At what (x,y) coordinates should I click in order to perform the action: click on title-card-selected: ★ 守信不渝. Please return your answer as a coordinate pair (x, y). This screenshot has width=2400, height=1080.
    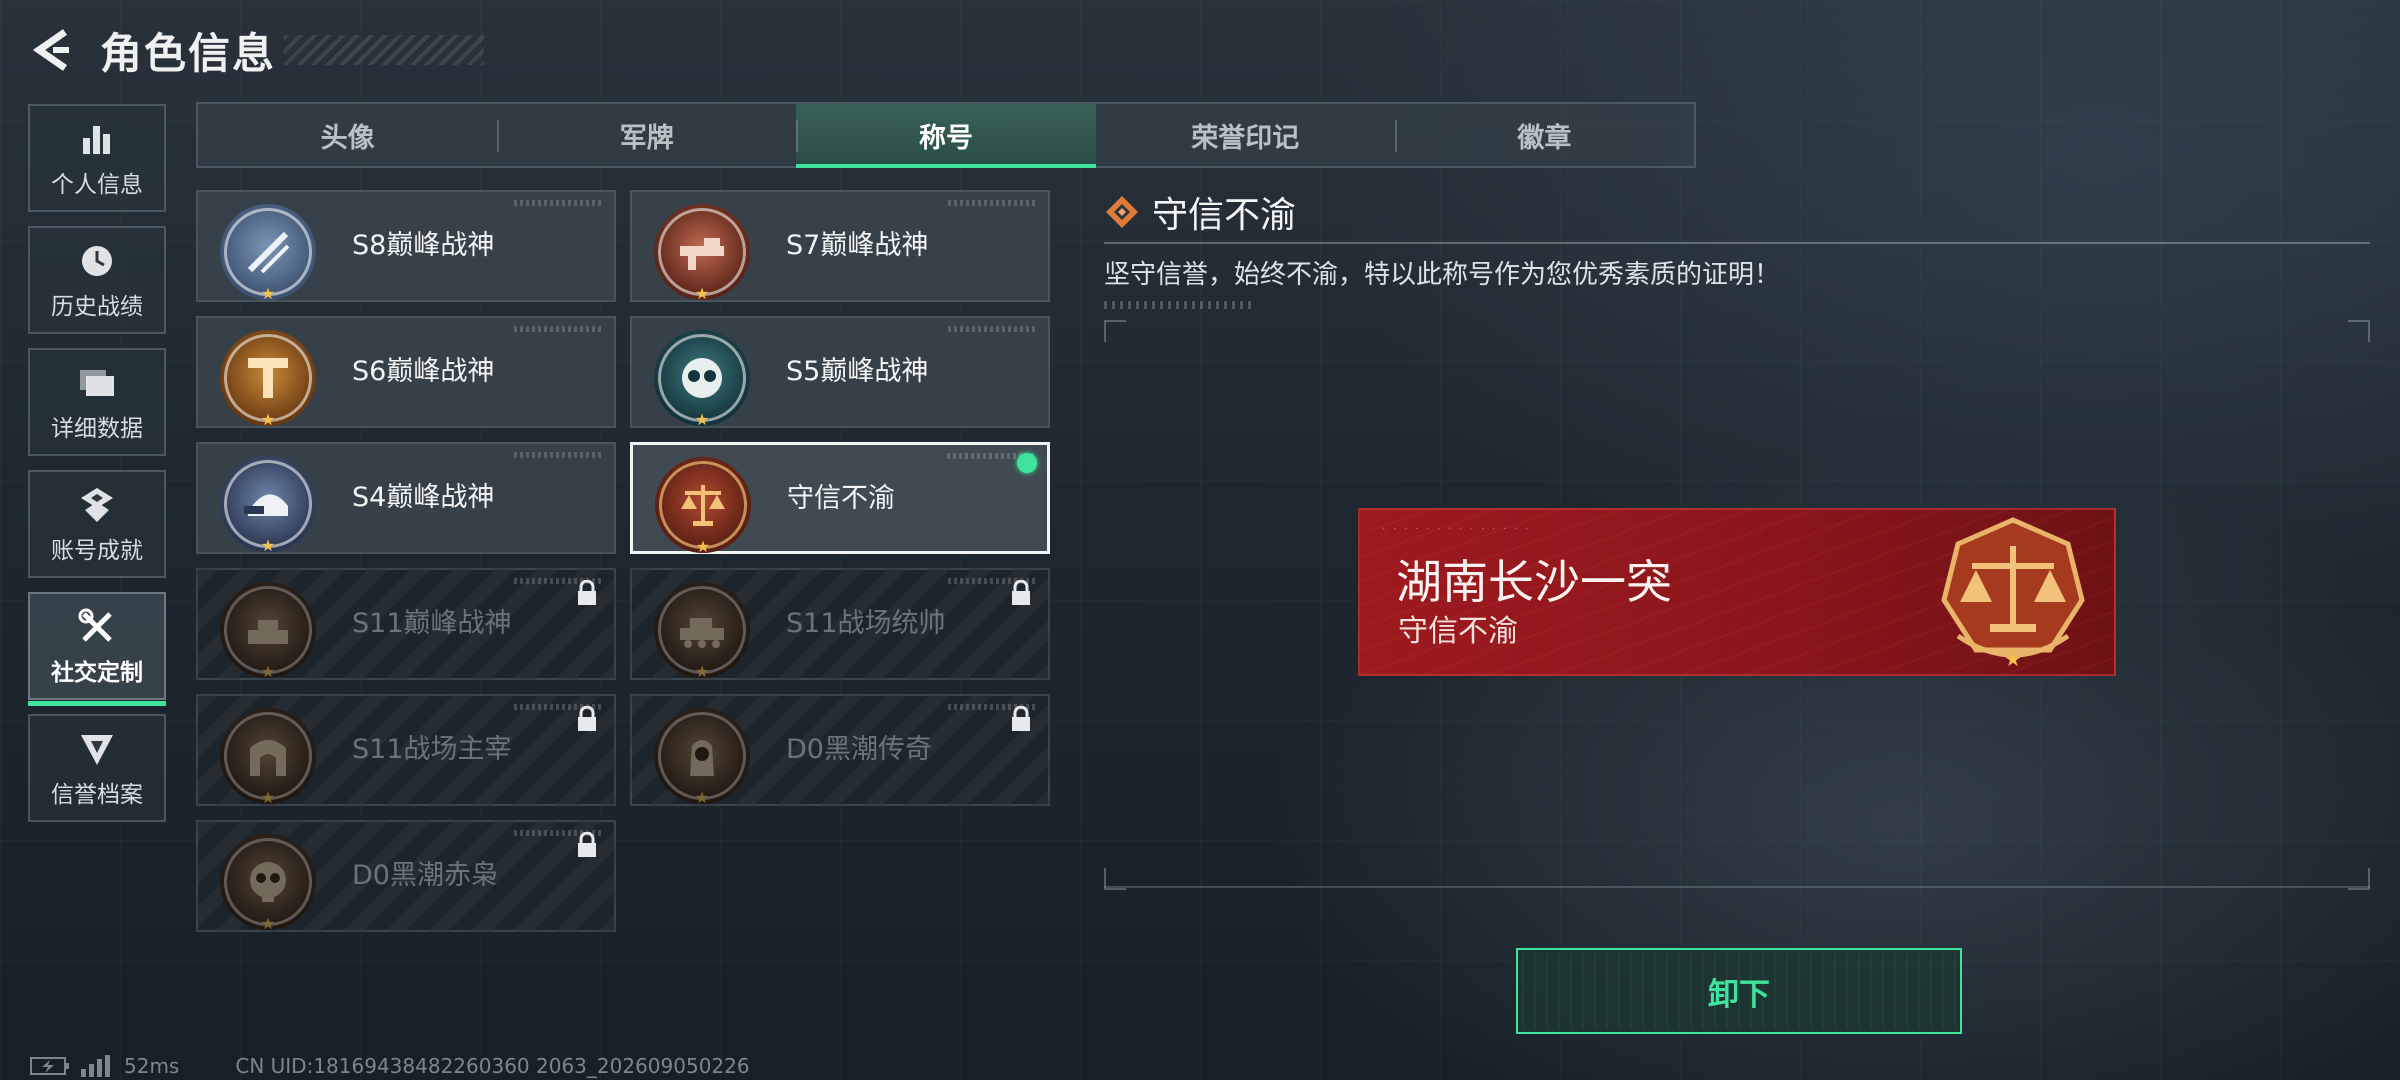
    Looking at the image, I should click on (840, 498).